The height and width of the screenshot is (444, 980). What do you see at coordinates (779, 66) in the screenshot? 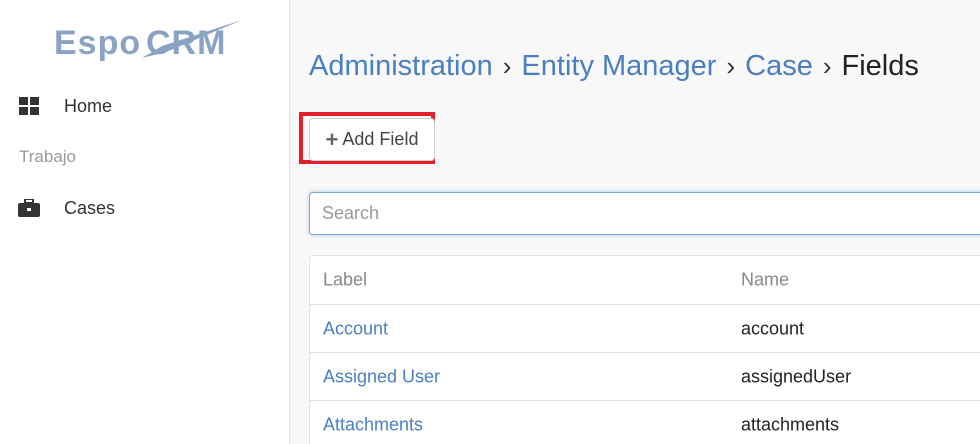
I see `breadcrumb-case: Case` at bounding box center [779, 66].